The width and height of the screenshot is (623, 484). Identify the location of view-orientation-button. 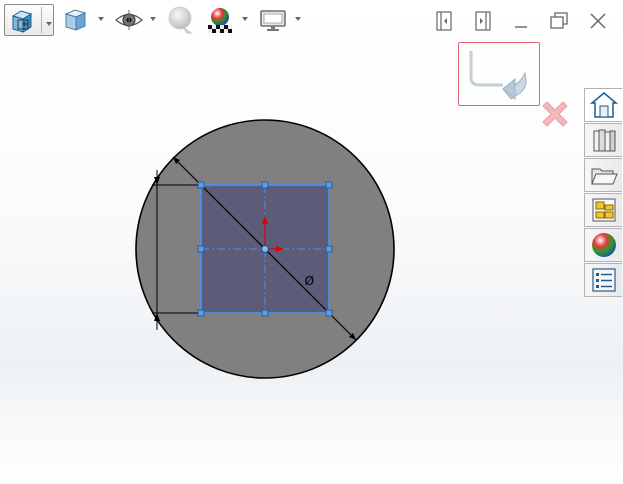
(29, 20).